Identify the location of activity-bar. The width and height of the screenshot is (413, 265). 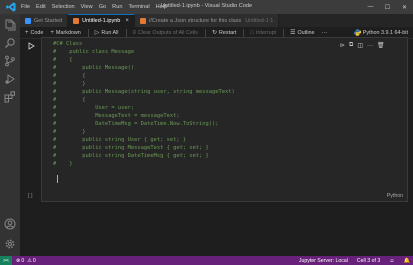
(10, 135).